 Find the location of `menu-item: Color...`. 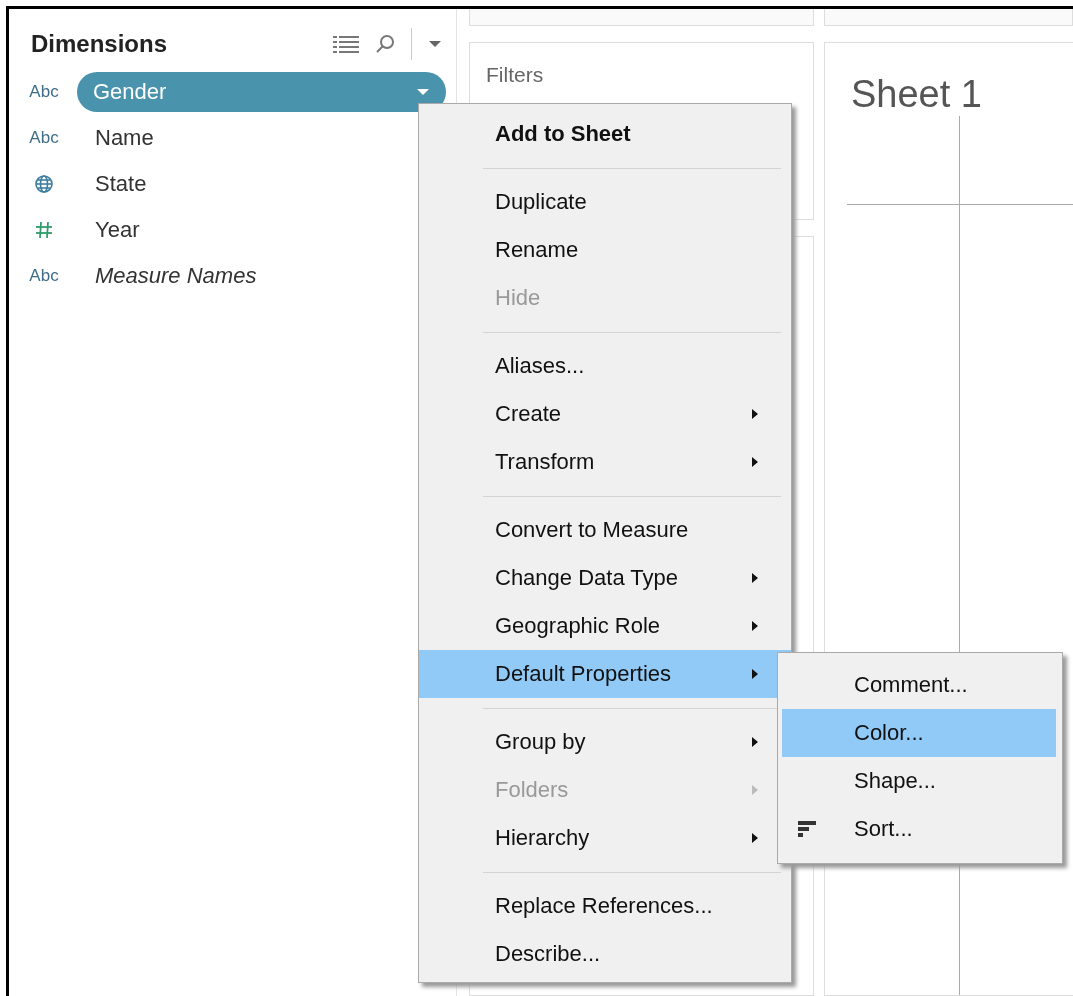

menu-item: Color... is located at coordinates (919, 733).